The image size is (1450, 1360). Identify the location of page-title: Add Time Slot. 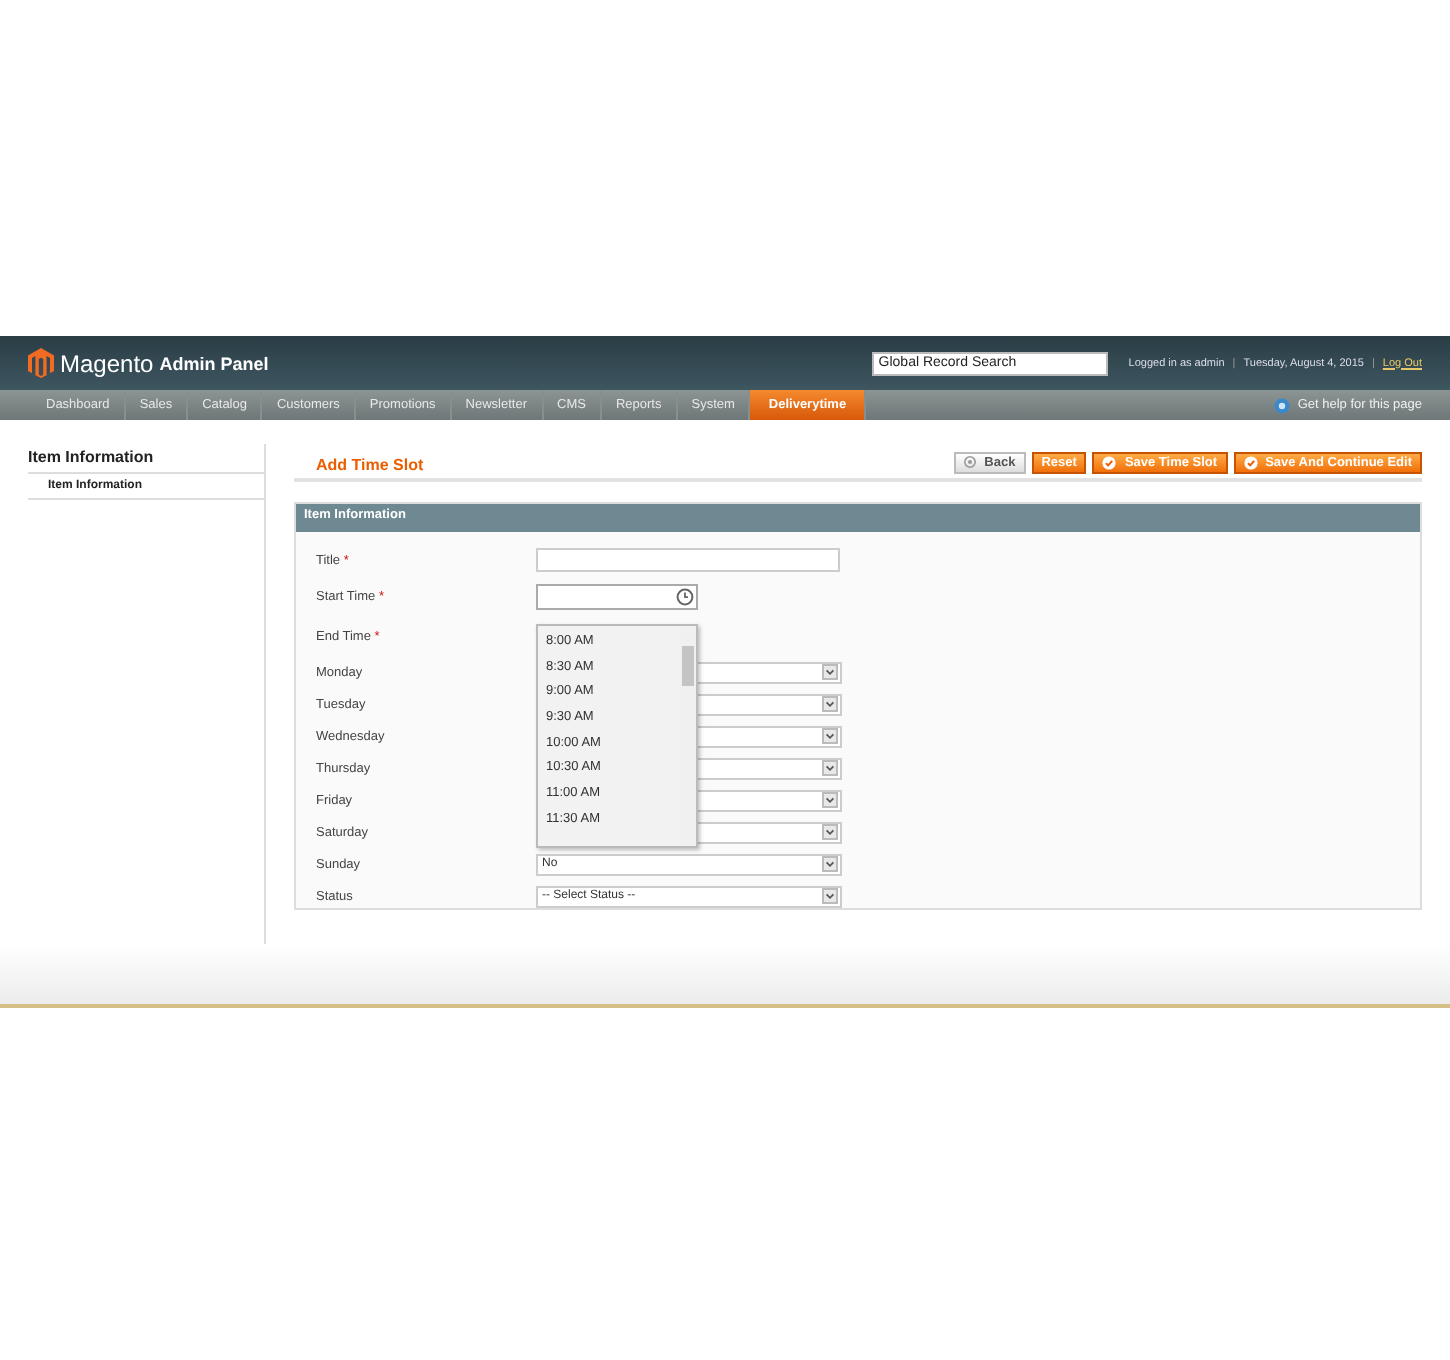
(370, 464).